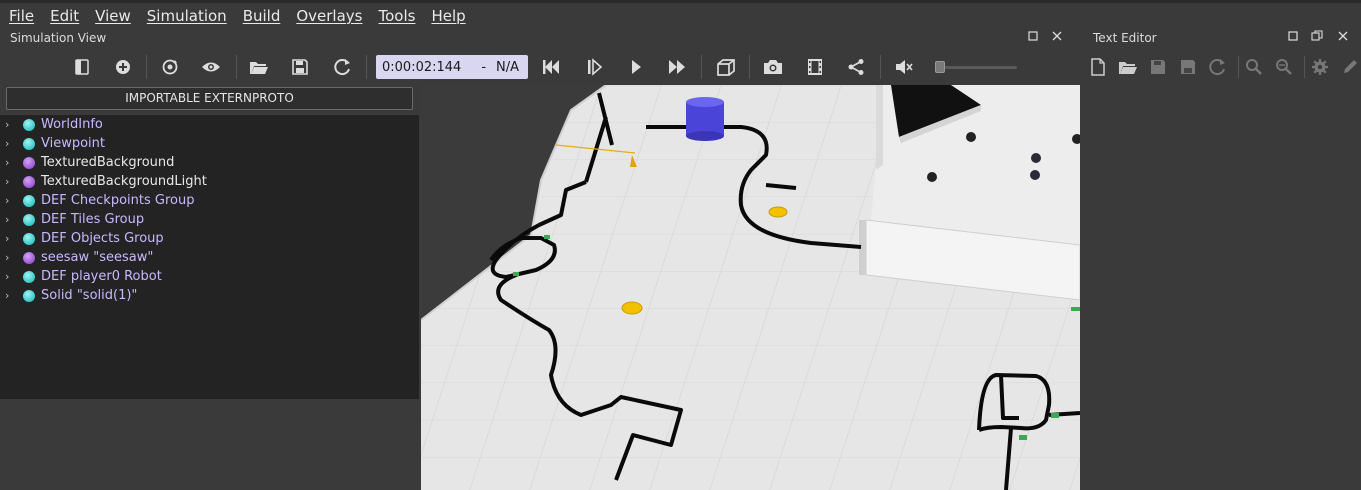 The image size is (1361, 490). I want to click on scene-tree-item: › Viewpoint, so click(52, 143).